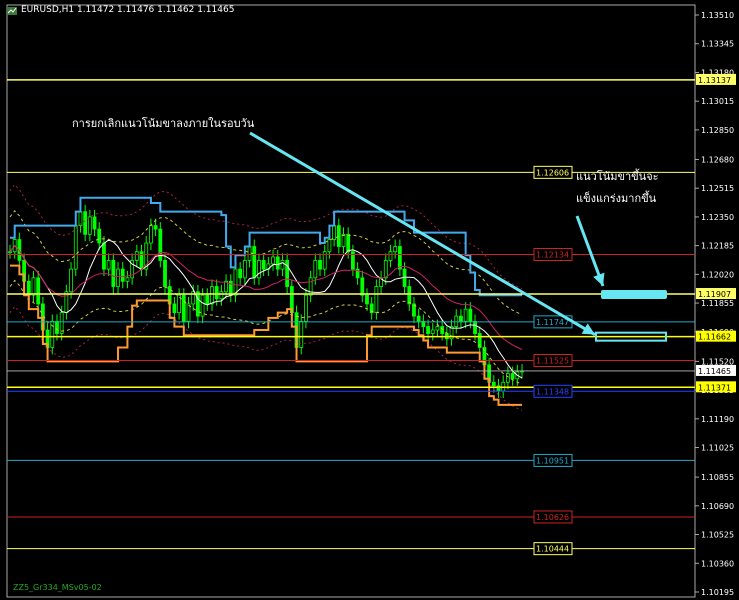  I want to click on level-tag-label: 1.10444, so click(552, 549).